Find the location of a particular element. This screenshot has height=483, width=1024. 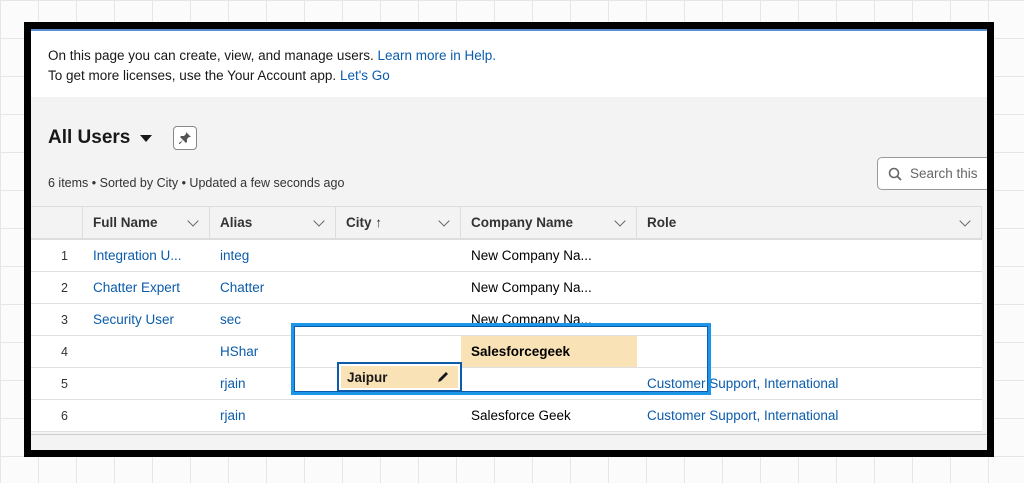

learn-more-link: Learn more in Help. is located at coordinates (436, 55).